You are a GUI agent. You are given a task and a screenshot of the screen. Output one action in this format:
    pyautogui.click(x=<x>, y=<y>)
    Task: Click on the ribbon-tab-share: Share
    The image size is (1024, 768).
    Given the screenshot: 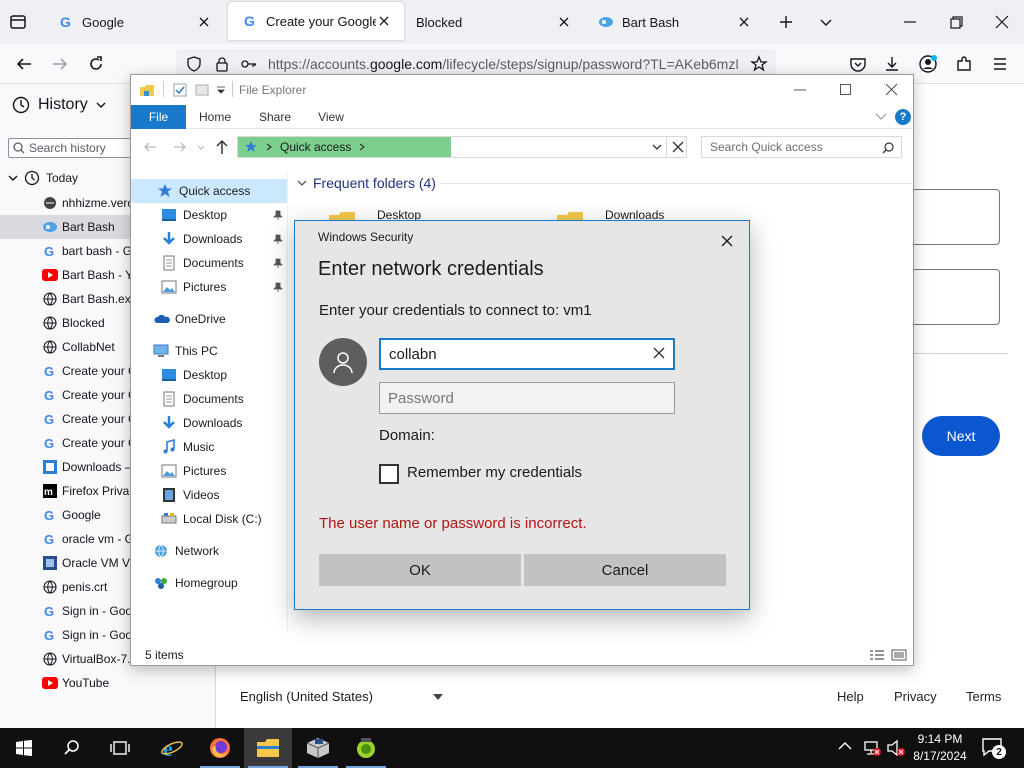 What is the action you would take?
    pyautogui.click(x=275, y=117)
    